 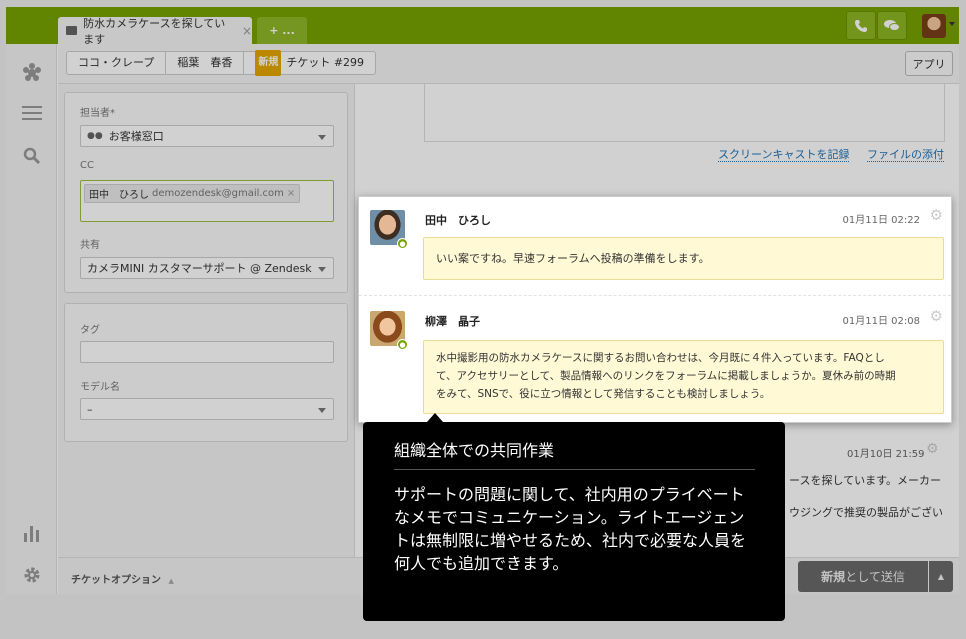 I want to click on tooltip-title: 組織全体での共同作業, so click(x=574, y=455).